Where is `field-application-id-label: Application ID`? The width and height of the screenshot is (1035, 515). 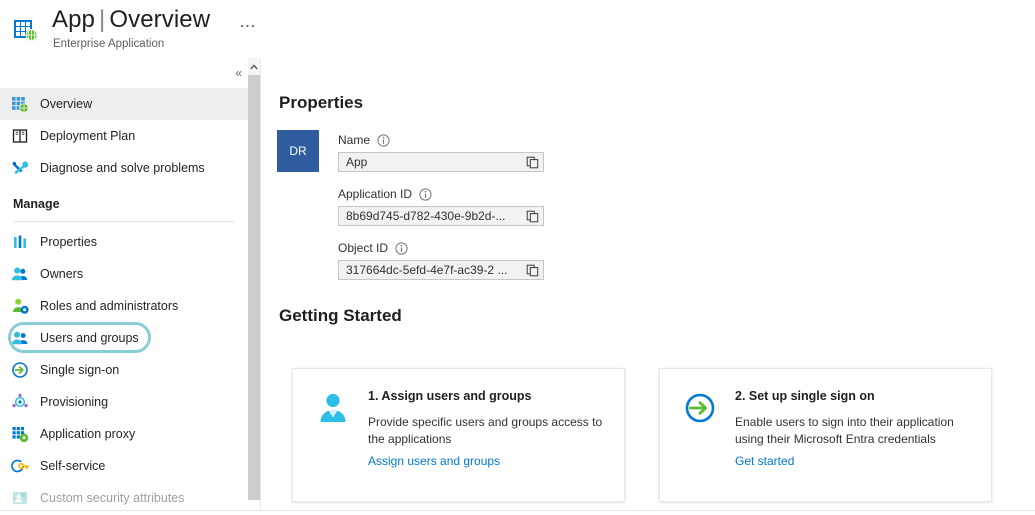
field-application-id-label: Application ID is located at coordinates (441, 194).